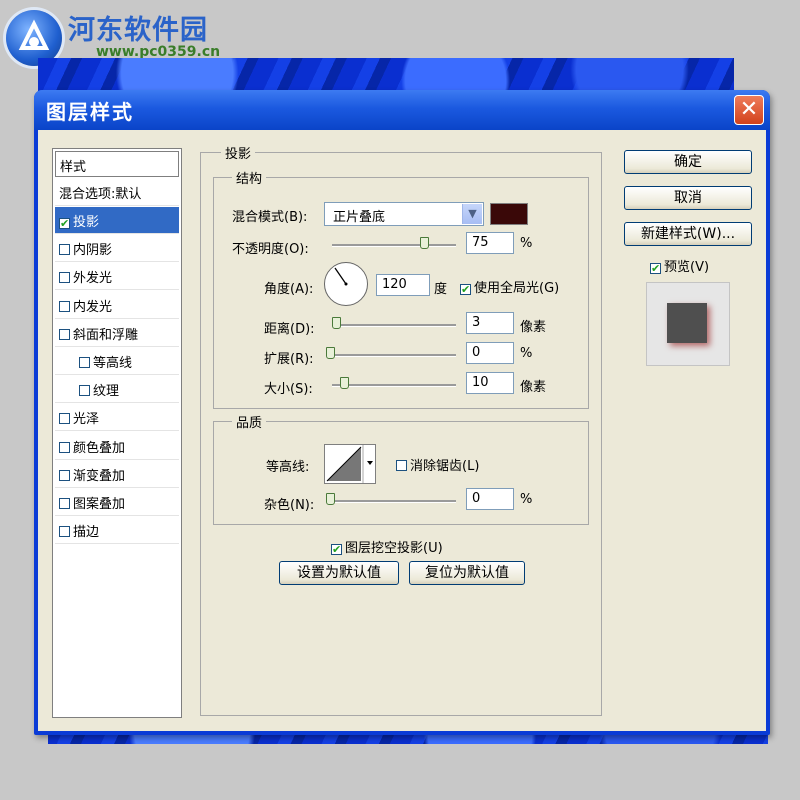  I want to click on ok-button: 确定, so click(688, 162).